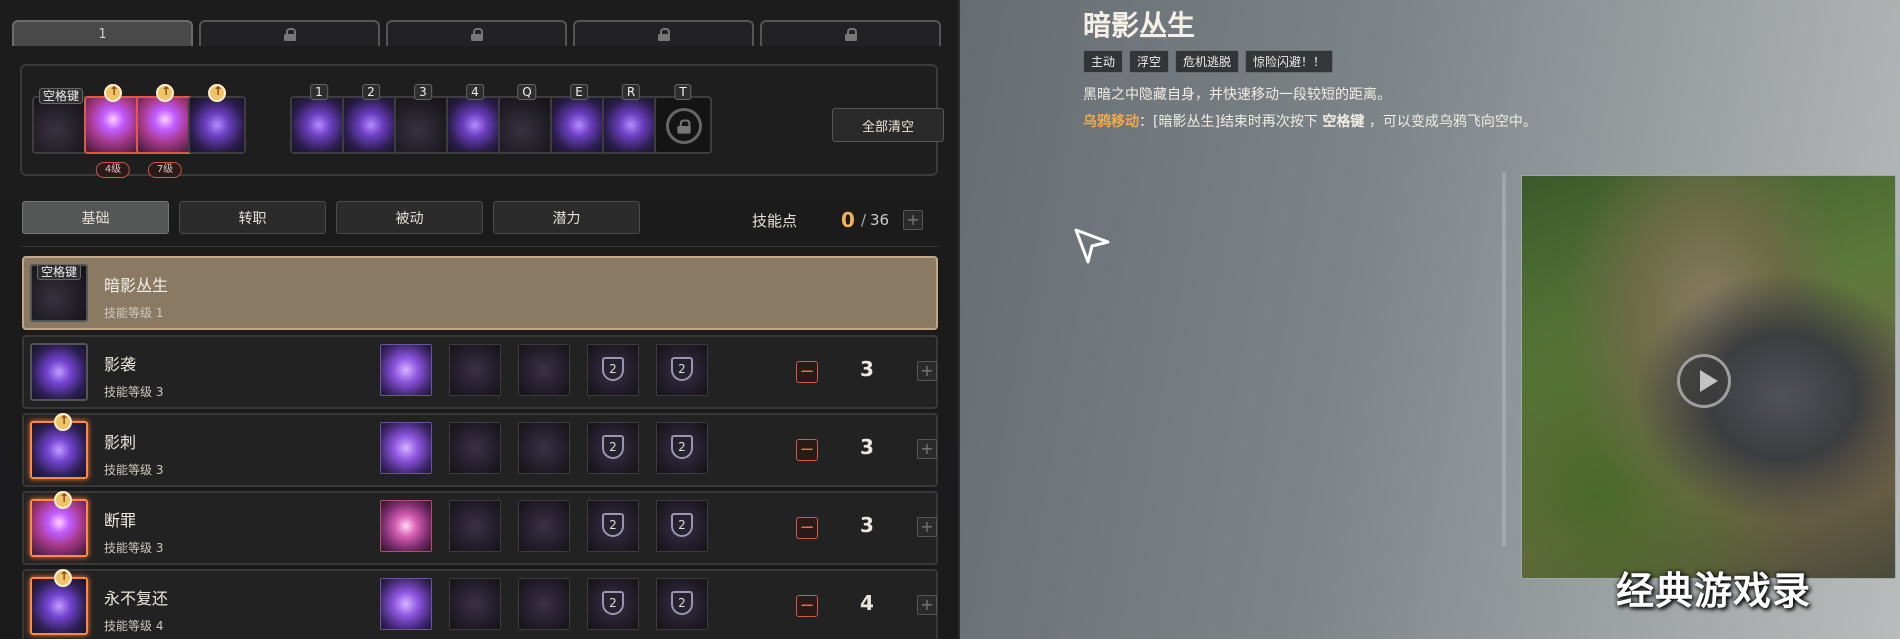 Image resolution: width=1900 pixels, height=639 pixels. I want to click on hotbar-slot: 4级, so click(113, 131).